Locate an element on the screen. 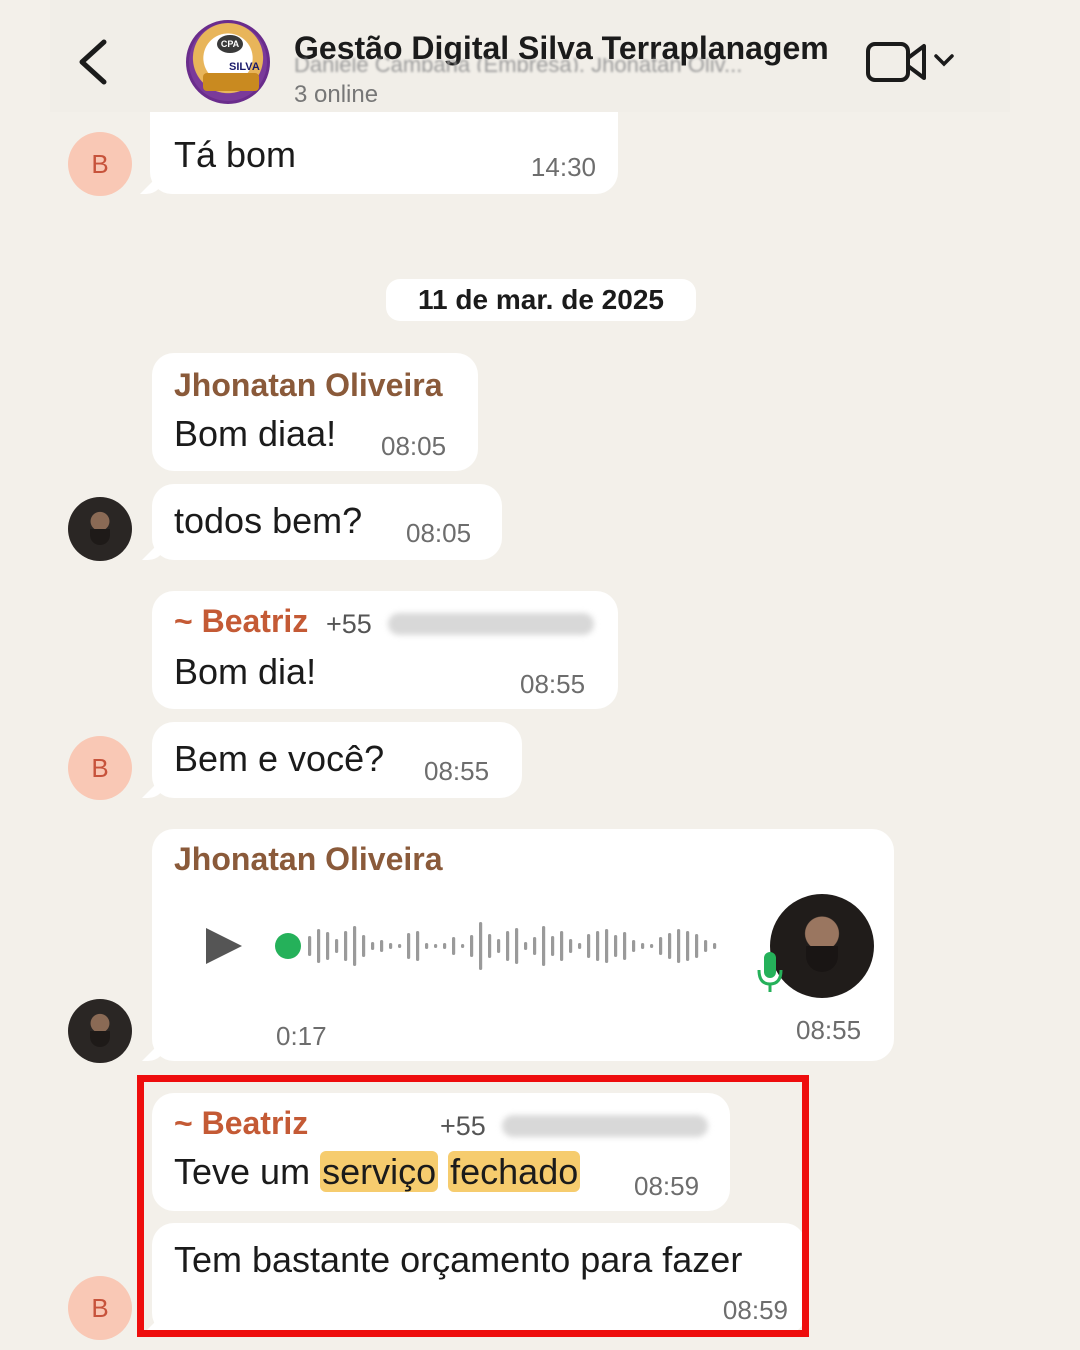 This screenshot has width=1080, height=1350. play-icon is located at coordinates (224, 946).